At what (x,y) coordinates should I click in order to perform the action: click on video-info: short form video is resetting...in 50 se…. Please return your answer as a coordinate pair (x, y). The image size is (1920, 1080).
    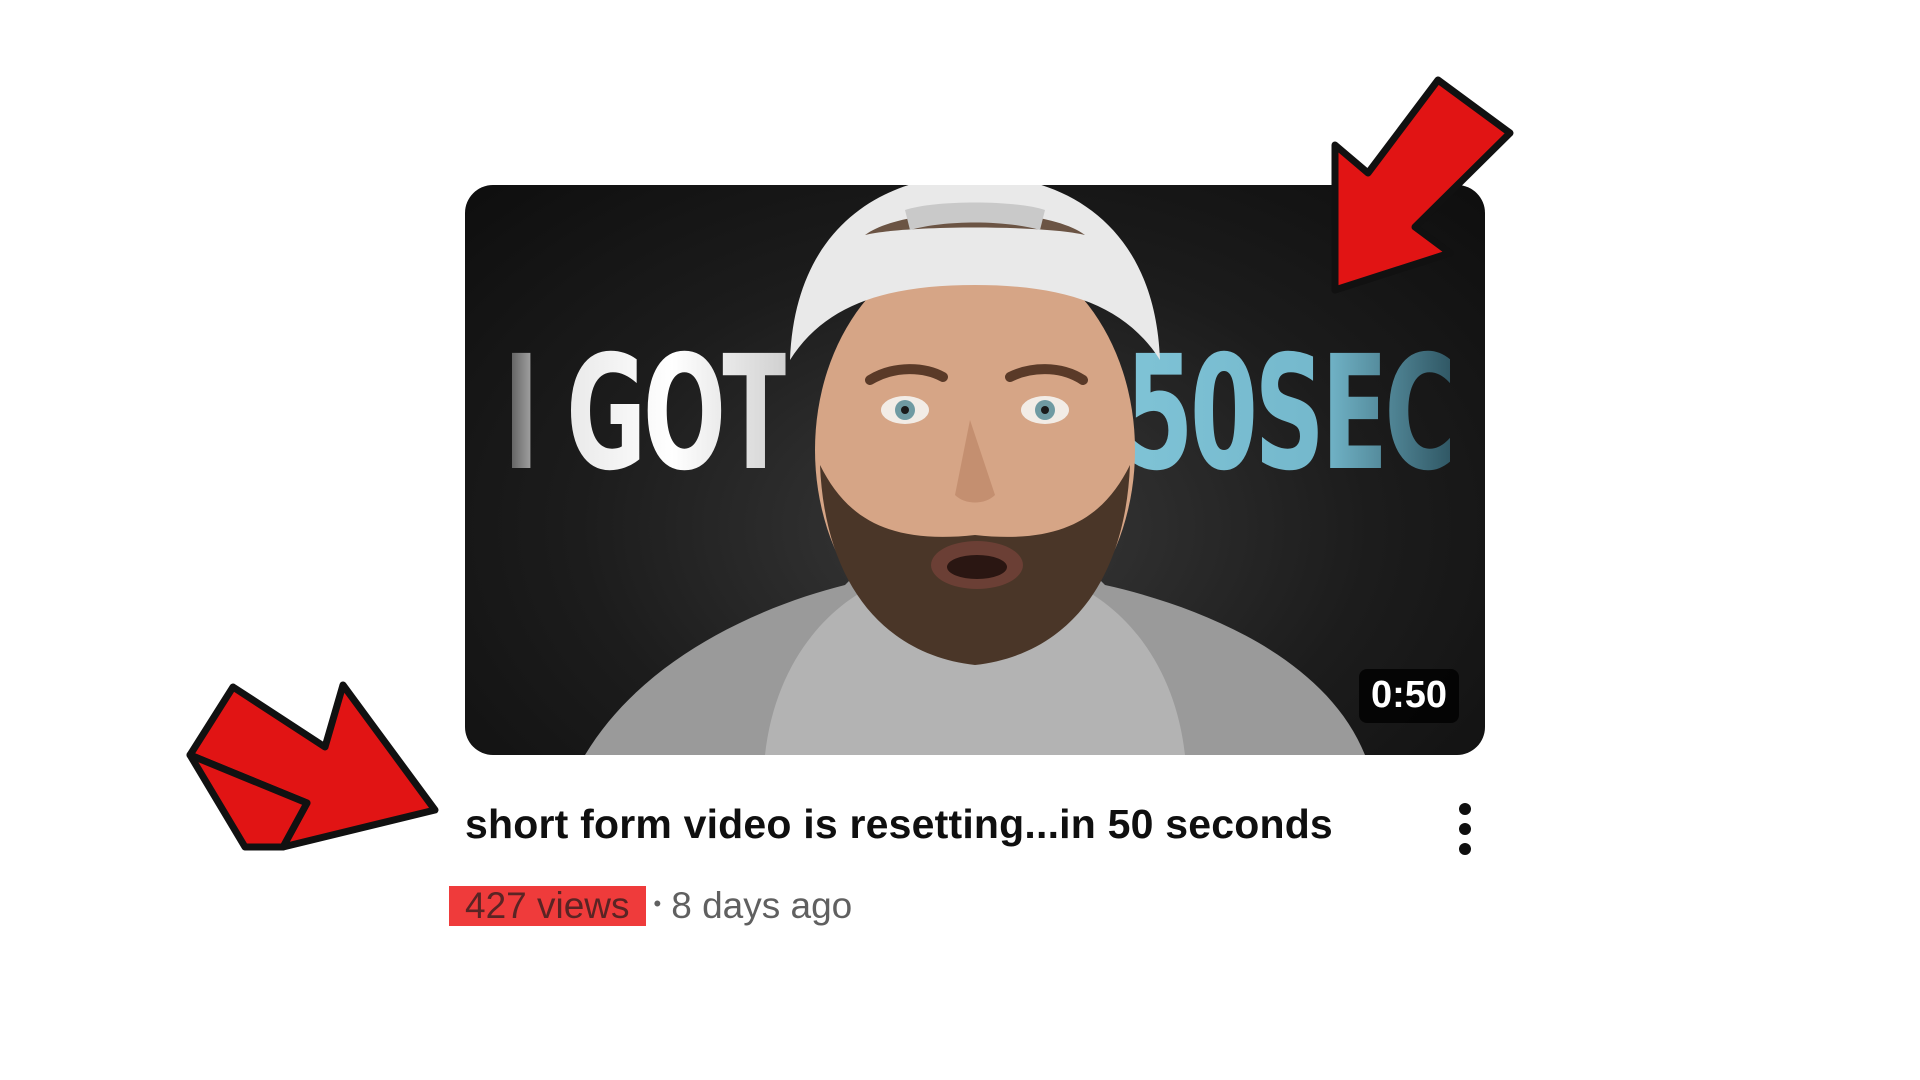
    Looking at the image, I should click on (967, 870).